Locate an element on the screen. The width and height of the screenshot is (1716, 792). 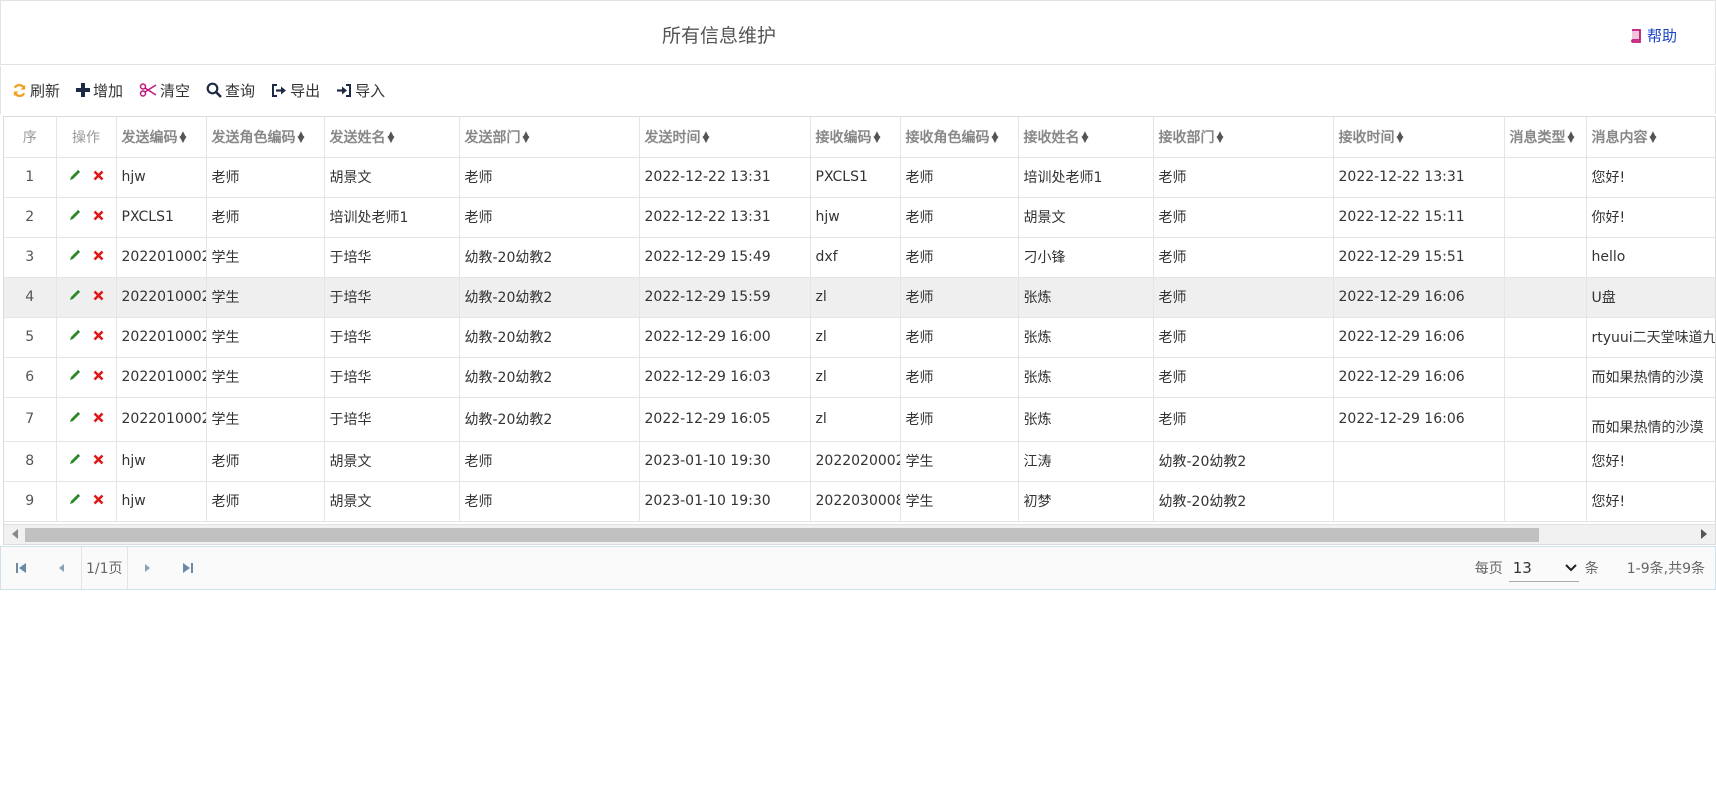
column-header: 发送编码 ▲ ▼ is located at coordinates (161, 137).